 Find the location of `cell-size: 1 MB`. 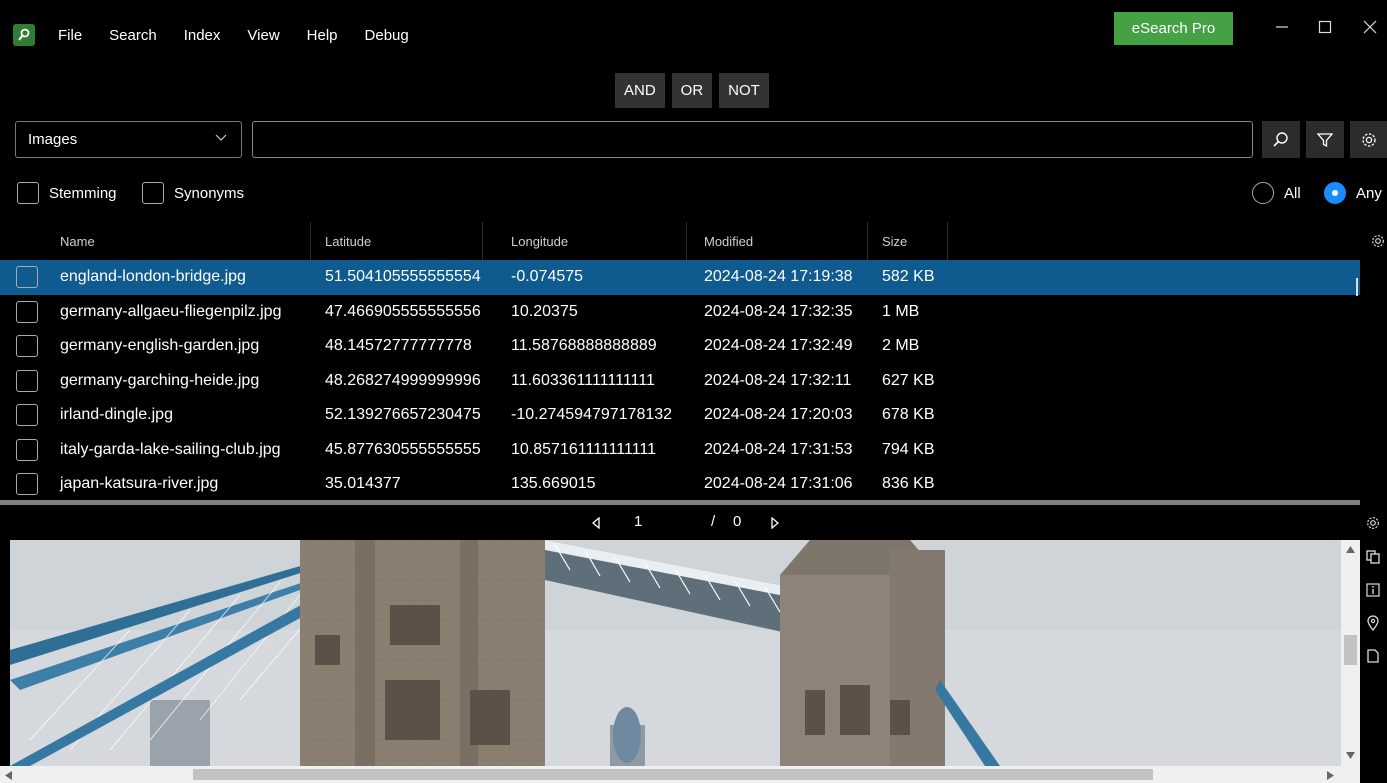

cell-size: 1 MB is located at coordinates (901, 311).